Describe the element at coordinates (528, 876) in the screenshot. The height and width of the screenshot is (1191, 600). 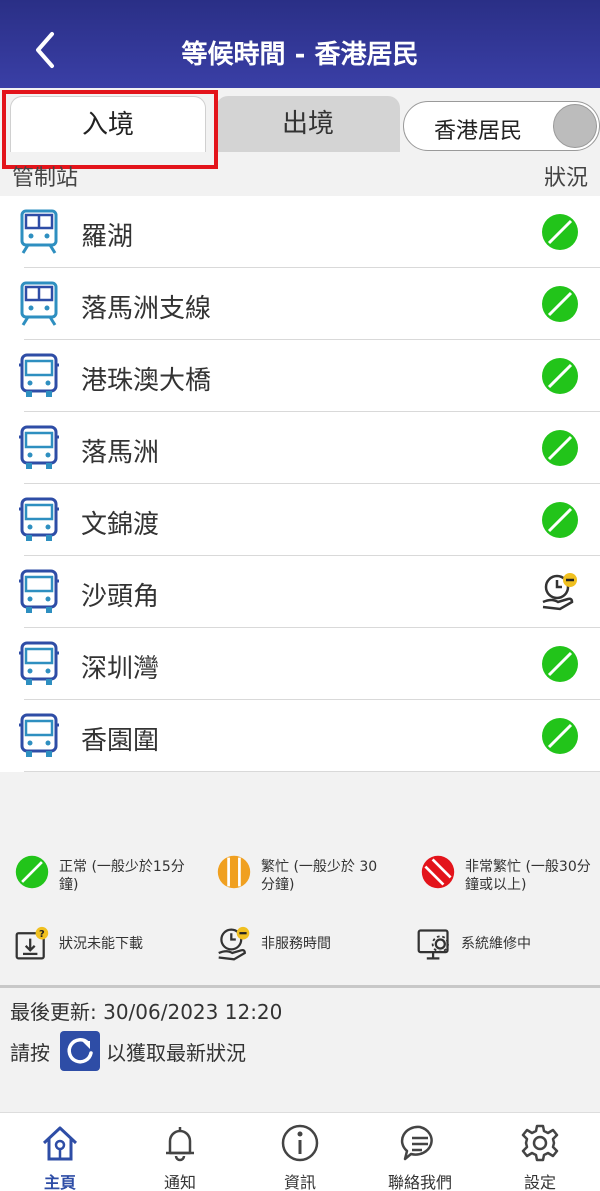
I see `legend-very-busy-text: 非常繁忙 (一般30分鐘或以上)` at that location.